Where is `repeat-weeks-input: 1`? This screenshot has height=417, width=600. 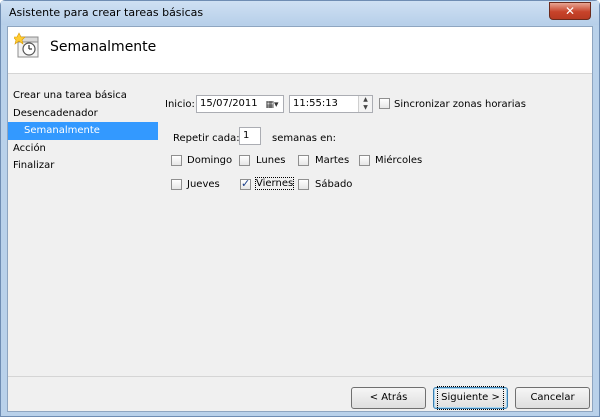 repeat-weeks-input: 1 is located at coordinates (250, 136).